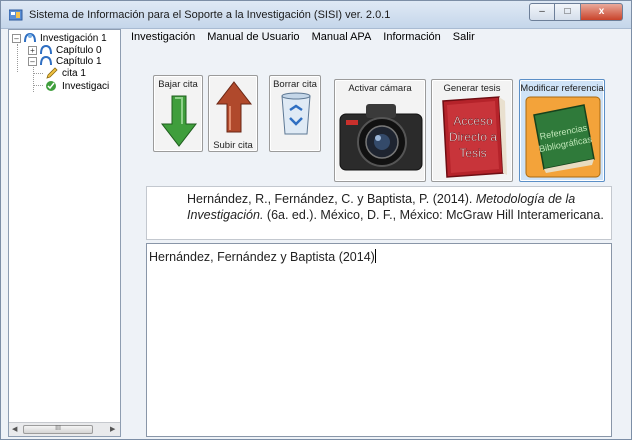 This screenshot has height=440, width=632. I want to click on menu-salir: Salir, so click(464, 39).